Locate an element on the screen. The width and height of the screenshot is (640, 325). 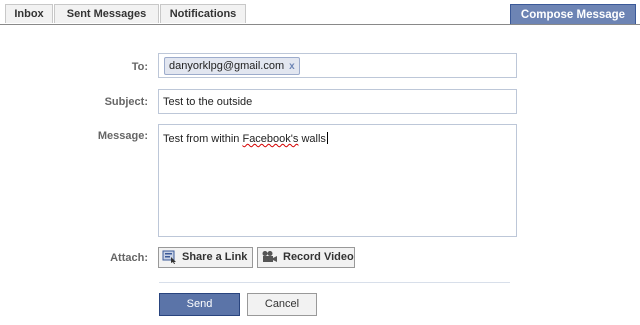
divider is located at coordinates (334, 282).